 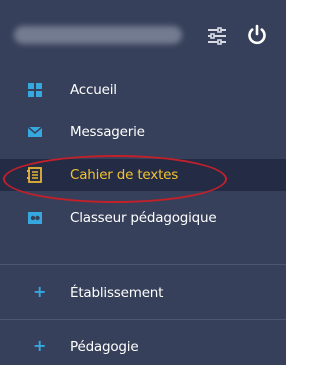 What do you see at coordinates (35, 131) in the screenshot?
I see `envelope-icon` at bounding box center [35, 131].